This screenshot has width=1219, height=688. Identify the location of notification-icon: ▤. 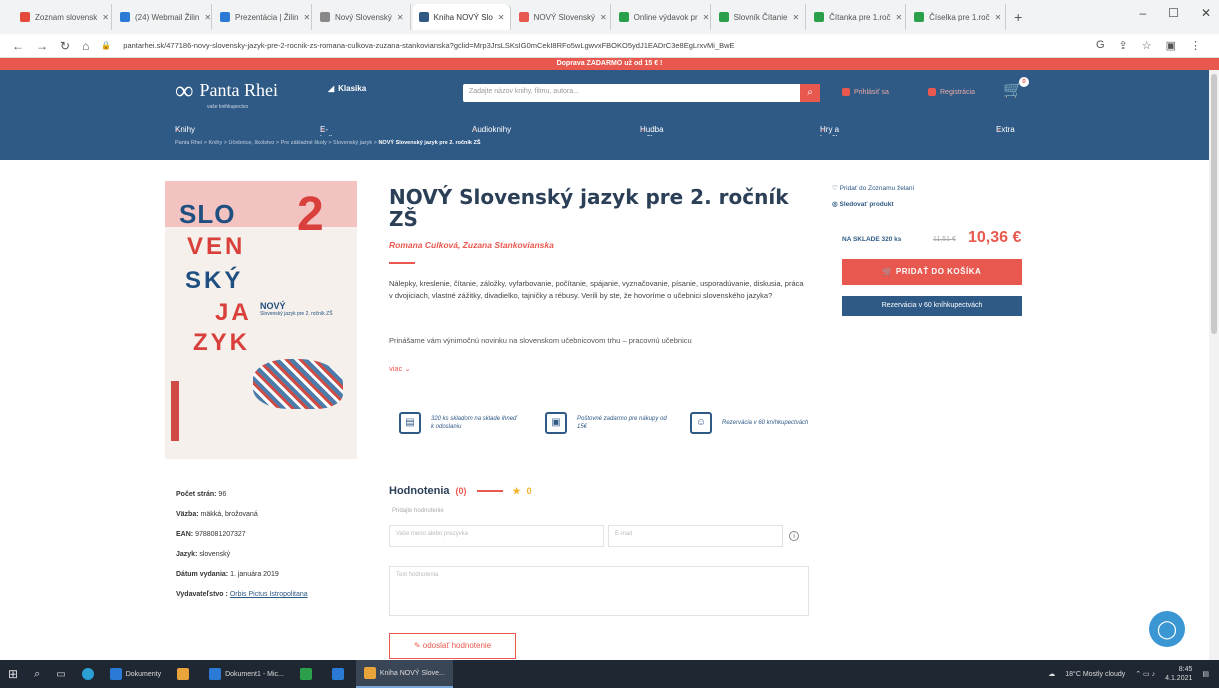
(1205, 674).